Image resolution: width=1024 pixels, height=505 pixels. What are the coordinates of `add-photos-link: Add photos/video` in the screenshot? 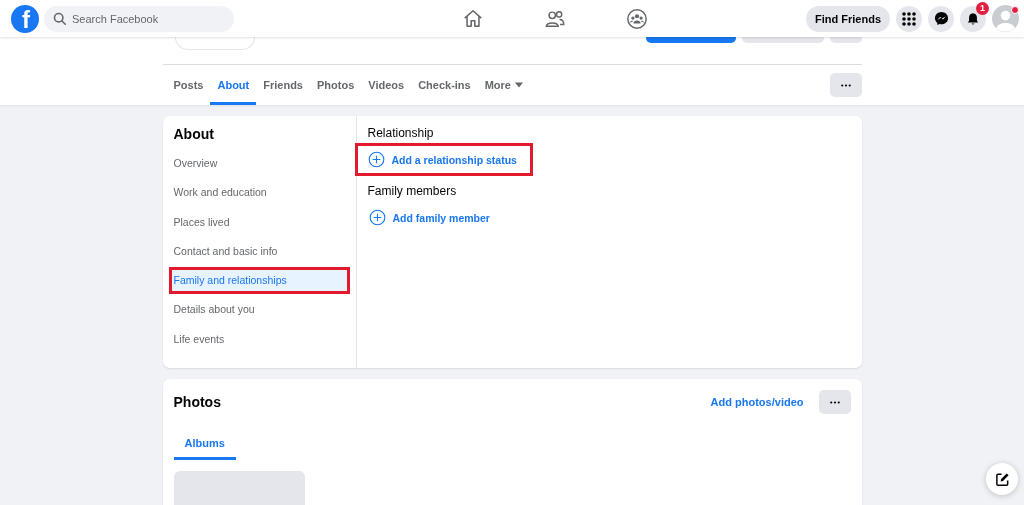 It's located at (757, 402).